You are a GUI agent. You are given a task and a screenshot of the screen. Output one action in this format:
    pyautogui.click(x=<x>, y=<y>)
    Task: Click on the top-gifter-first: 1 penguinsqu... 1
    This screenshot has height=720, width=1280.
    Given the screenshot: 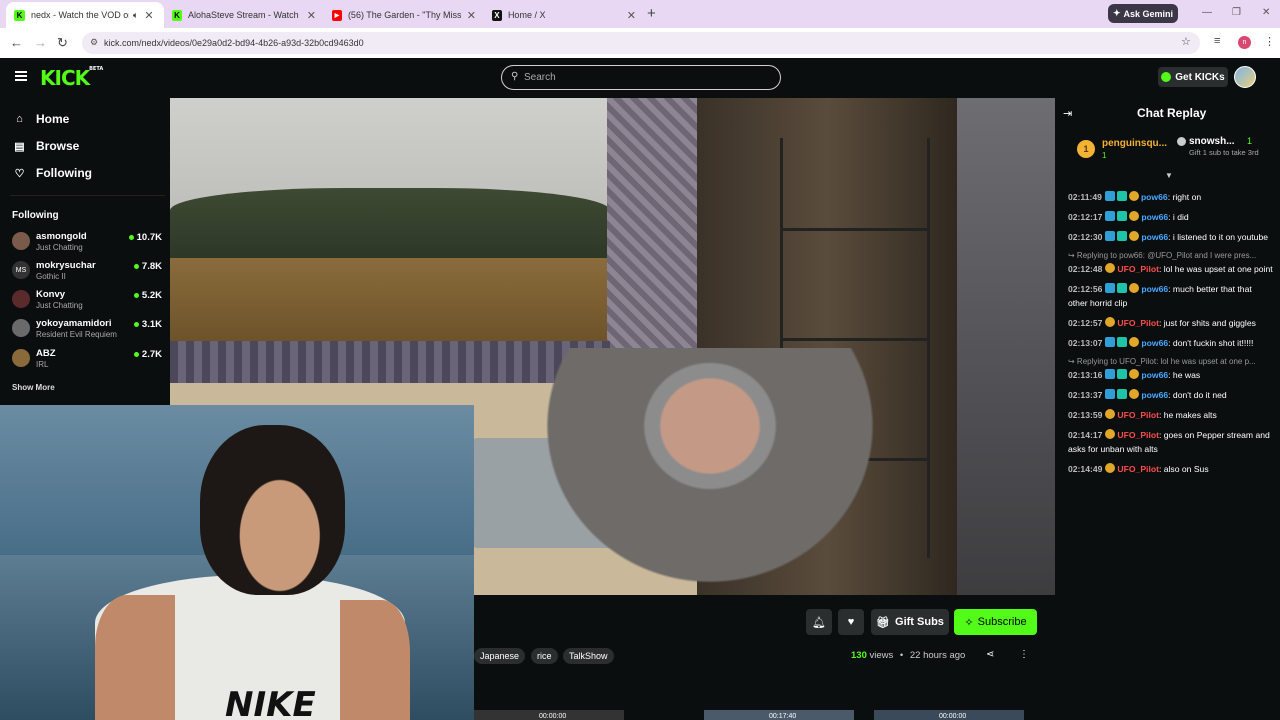 What is the action you would take?
    pyautogui.click(x=1127, y=150)
    